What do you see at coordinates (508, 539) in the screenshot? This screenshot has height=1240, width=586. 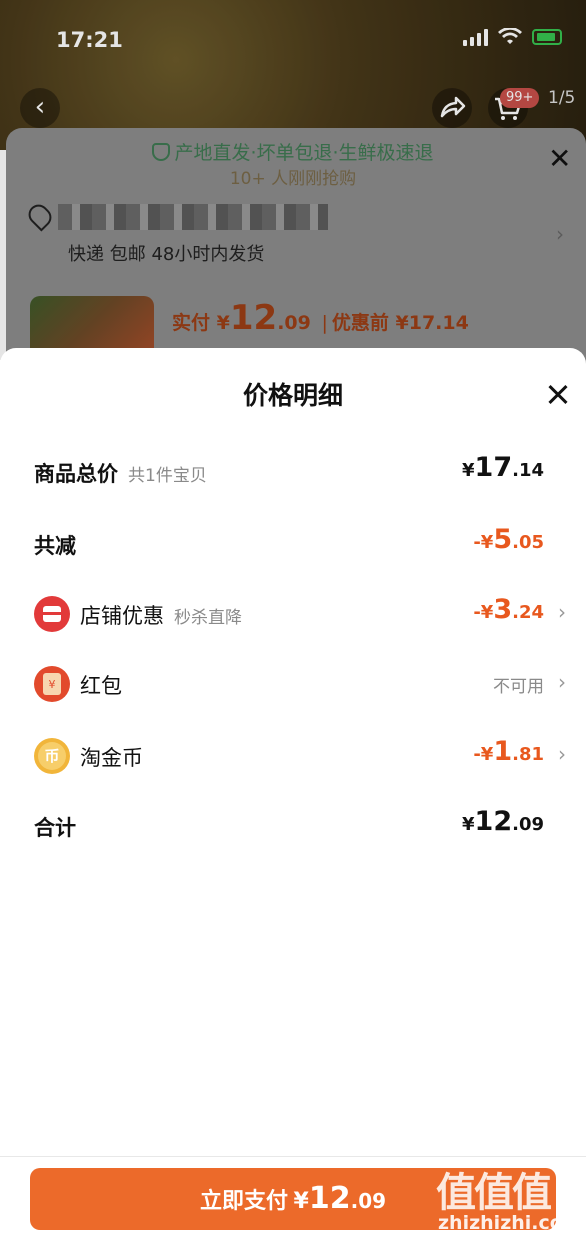 I see `total-reduce-value: -¥5.05` at bounding box center [508, 539].